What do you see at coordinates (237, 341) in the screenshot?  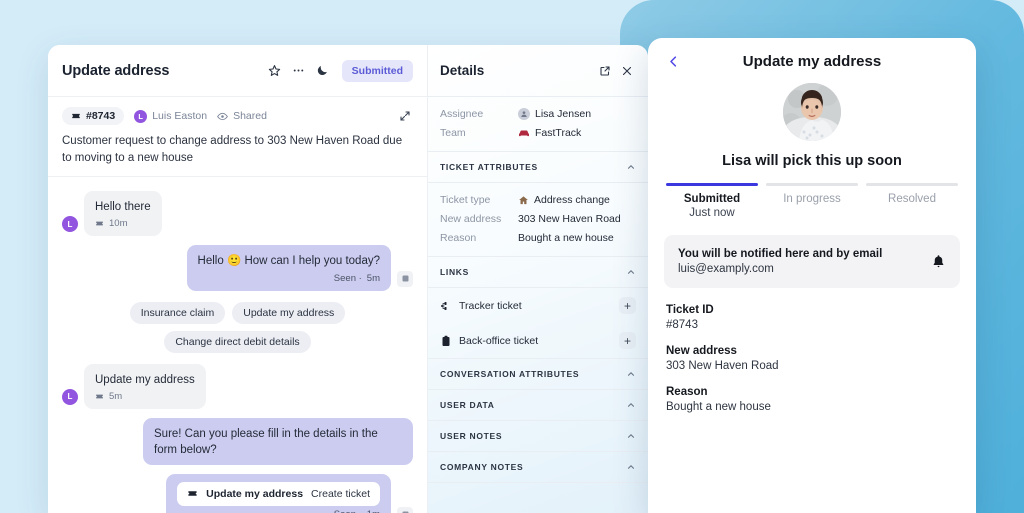 I see `quick-reply-change-direct-debit: Change direct debit details` at bounding box center [237, 341].